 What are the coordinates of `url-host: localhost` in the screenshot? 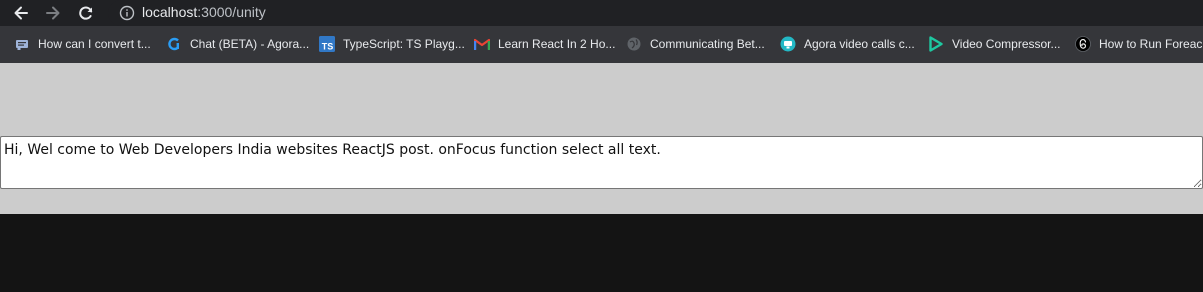 It's located at (170, 12).